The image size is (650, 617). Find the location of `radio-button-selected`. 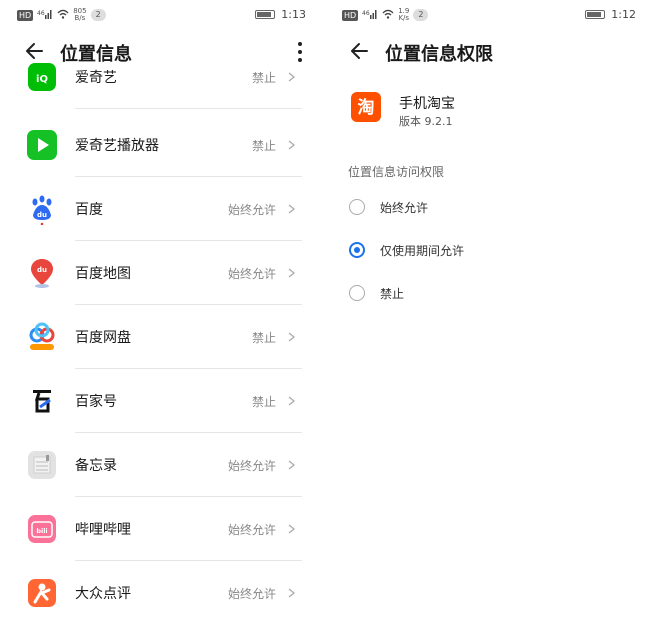

radio-button-selected is located at coordinates (357, 250).